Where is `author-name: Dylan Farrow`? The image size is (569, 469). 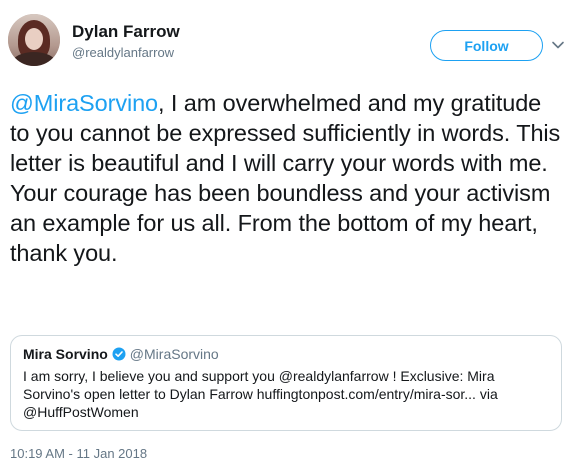 author-name: Dylan Farrow is located at coordinates (126, 32).